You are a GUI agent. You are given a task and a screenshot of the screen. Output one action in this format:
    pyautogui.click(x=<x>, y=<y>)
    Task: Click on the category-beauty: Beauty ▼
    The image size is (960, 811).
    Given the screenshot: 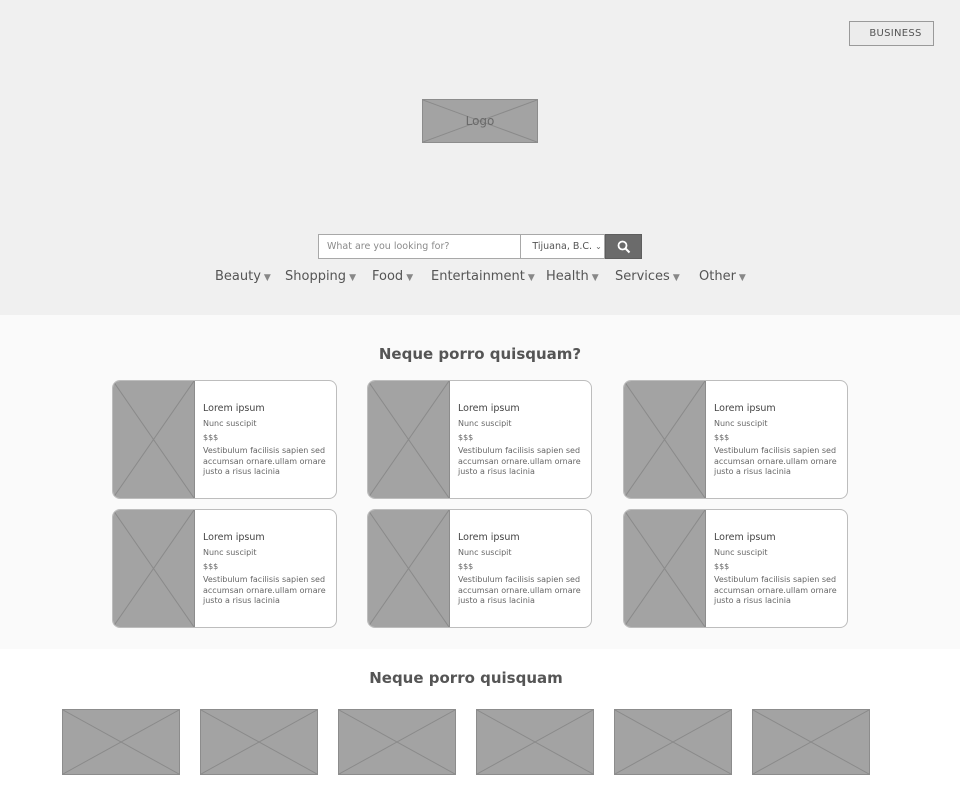 What is the action you would take?
    pyautogui.click(x=243, y=276)
    